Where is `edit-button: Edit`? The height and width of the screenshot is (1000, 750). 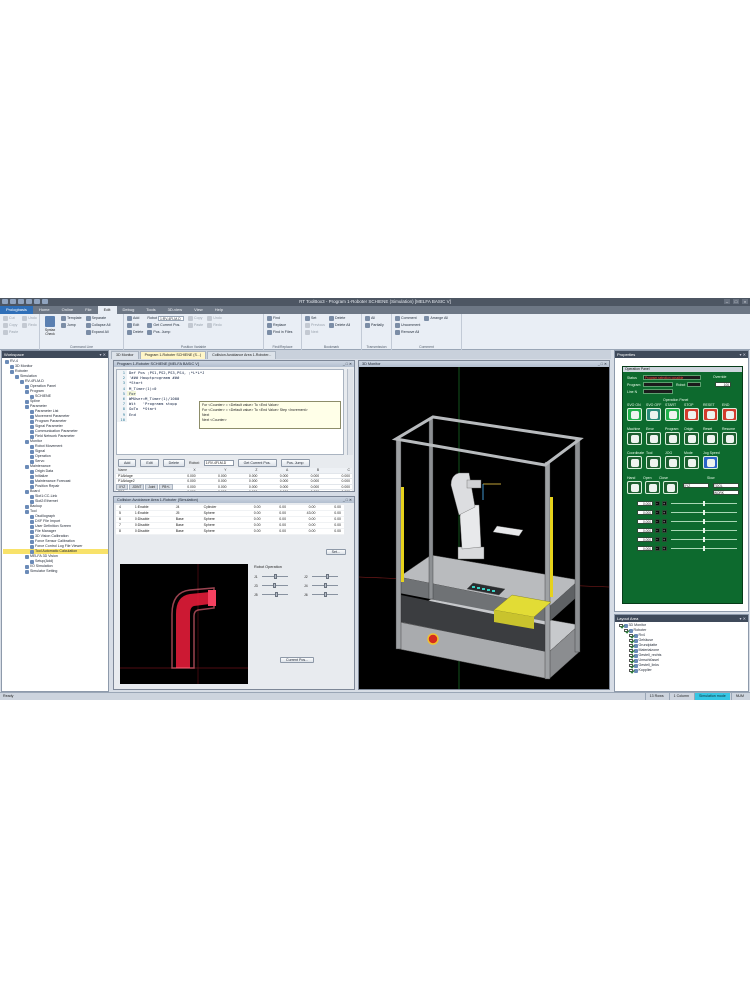
edit-button: Edit is located at coordinates (149, 463).